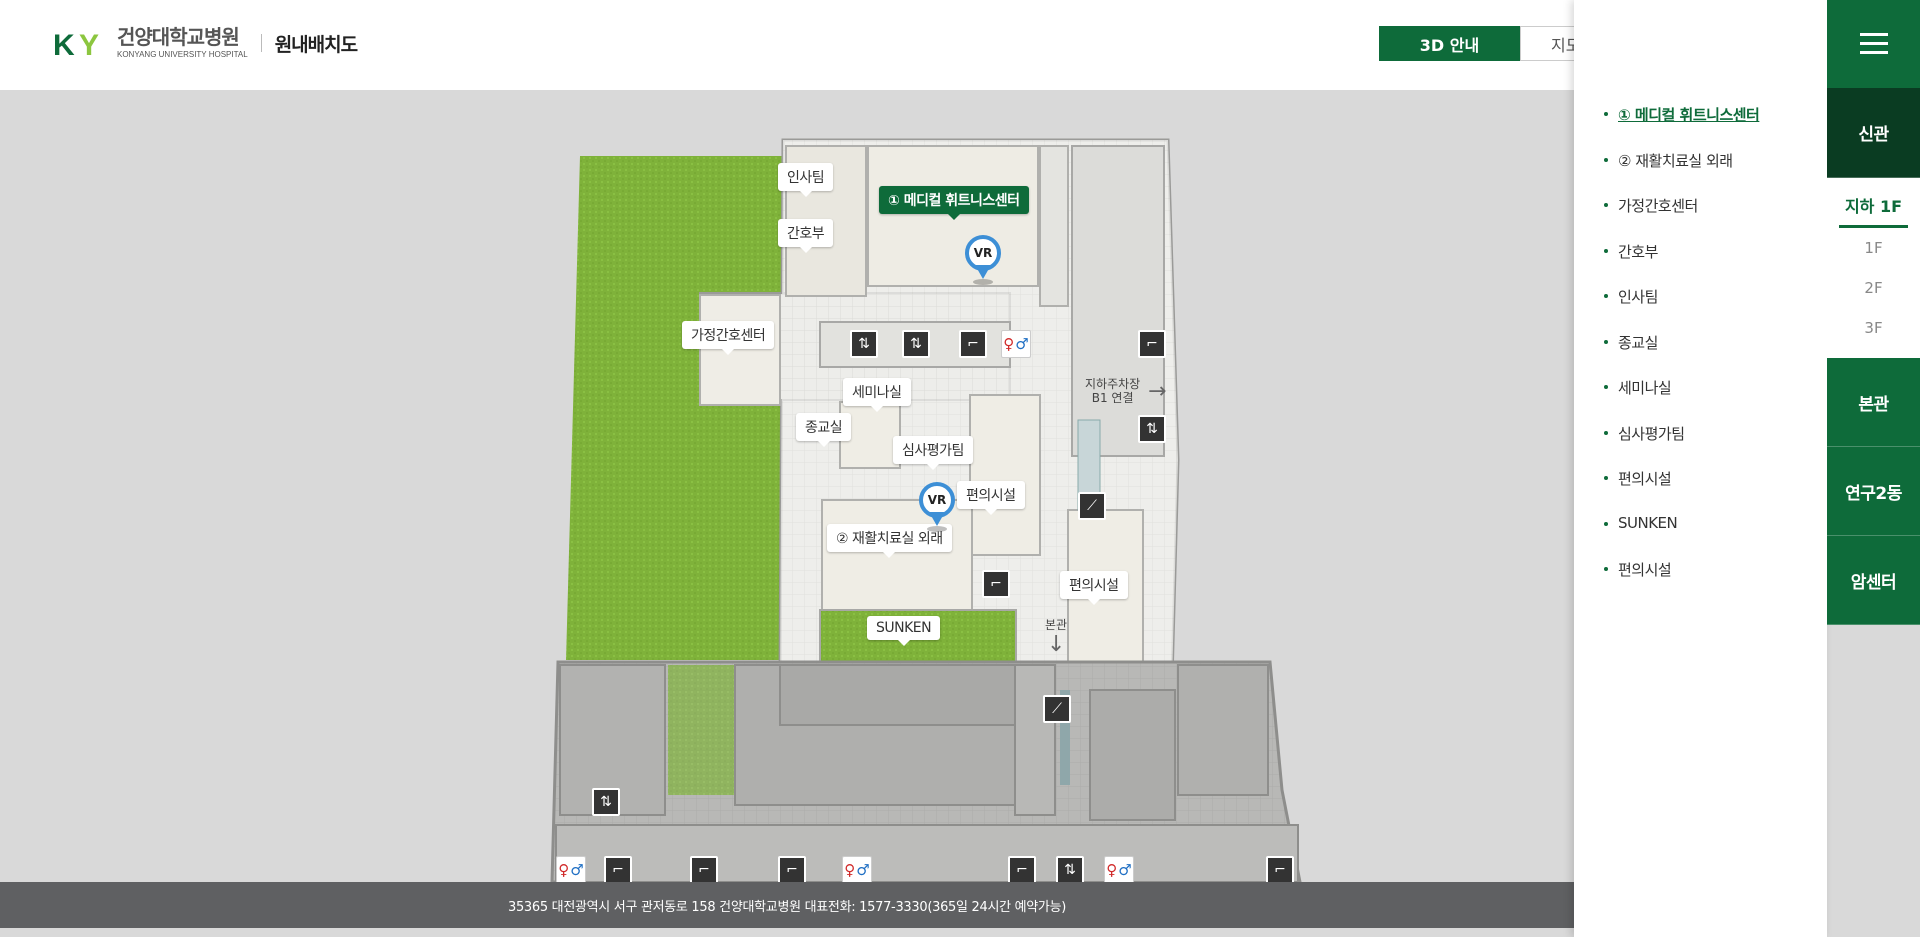 This screenshot has width=1920, height=937. What do you see at coordinates (1873, 248) in the screenshot?
I see `floor-1f: 1F` at bounding box center [1873, 248].